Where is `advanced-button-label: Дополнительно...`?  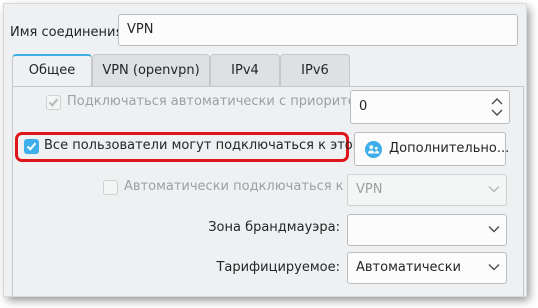 advanced-button-label: Дополнительно... is located at coordinates (449, 148).